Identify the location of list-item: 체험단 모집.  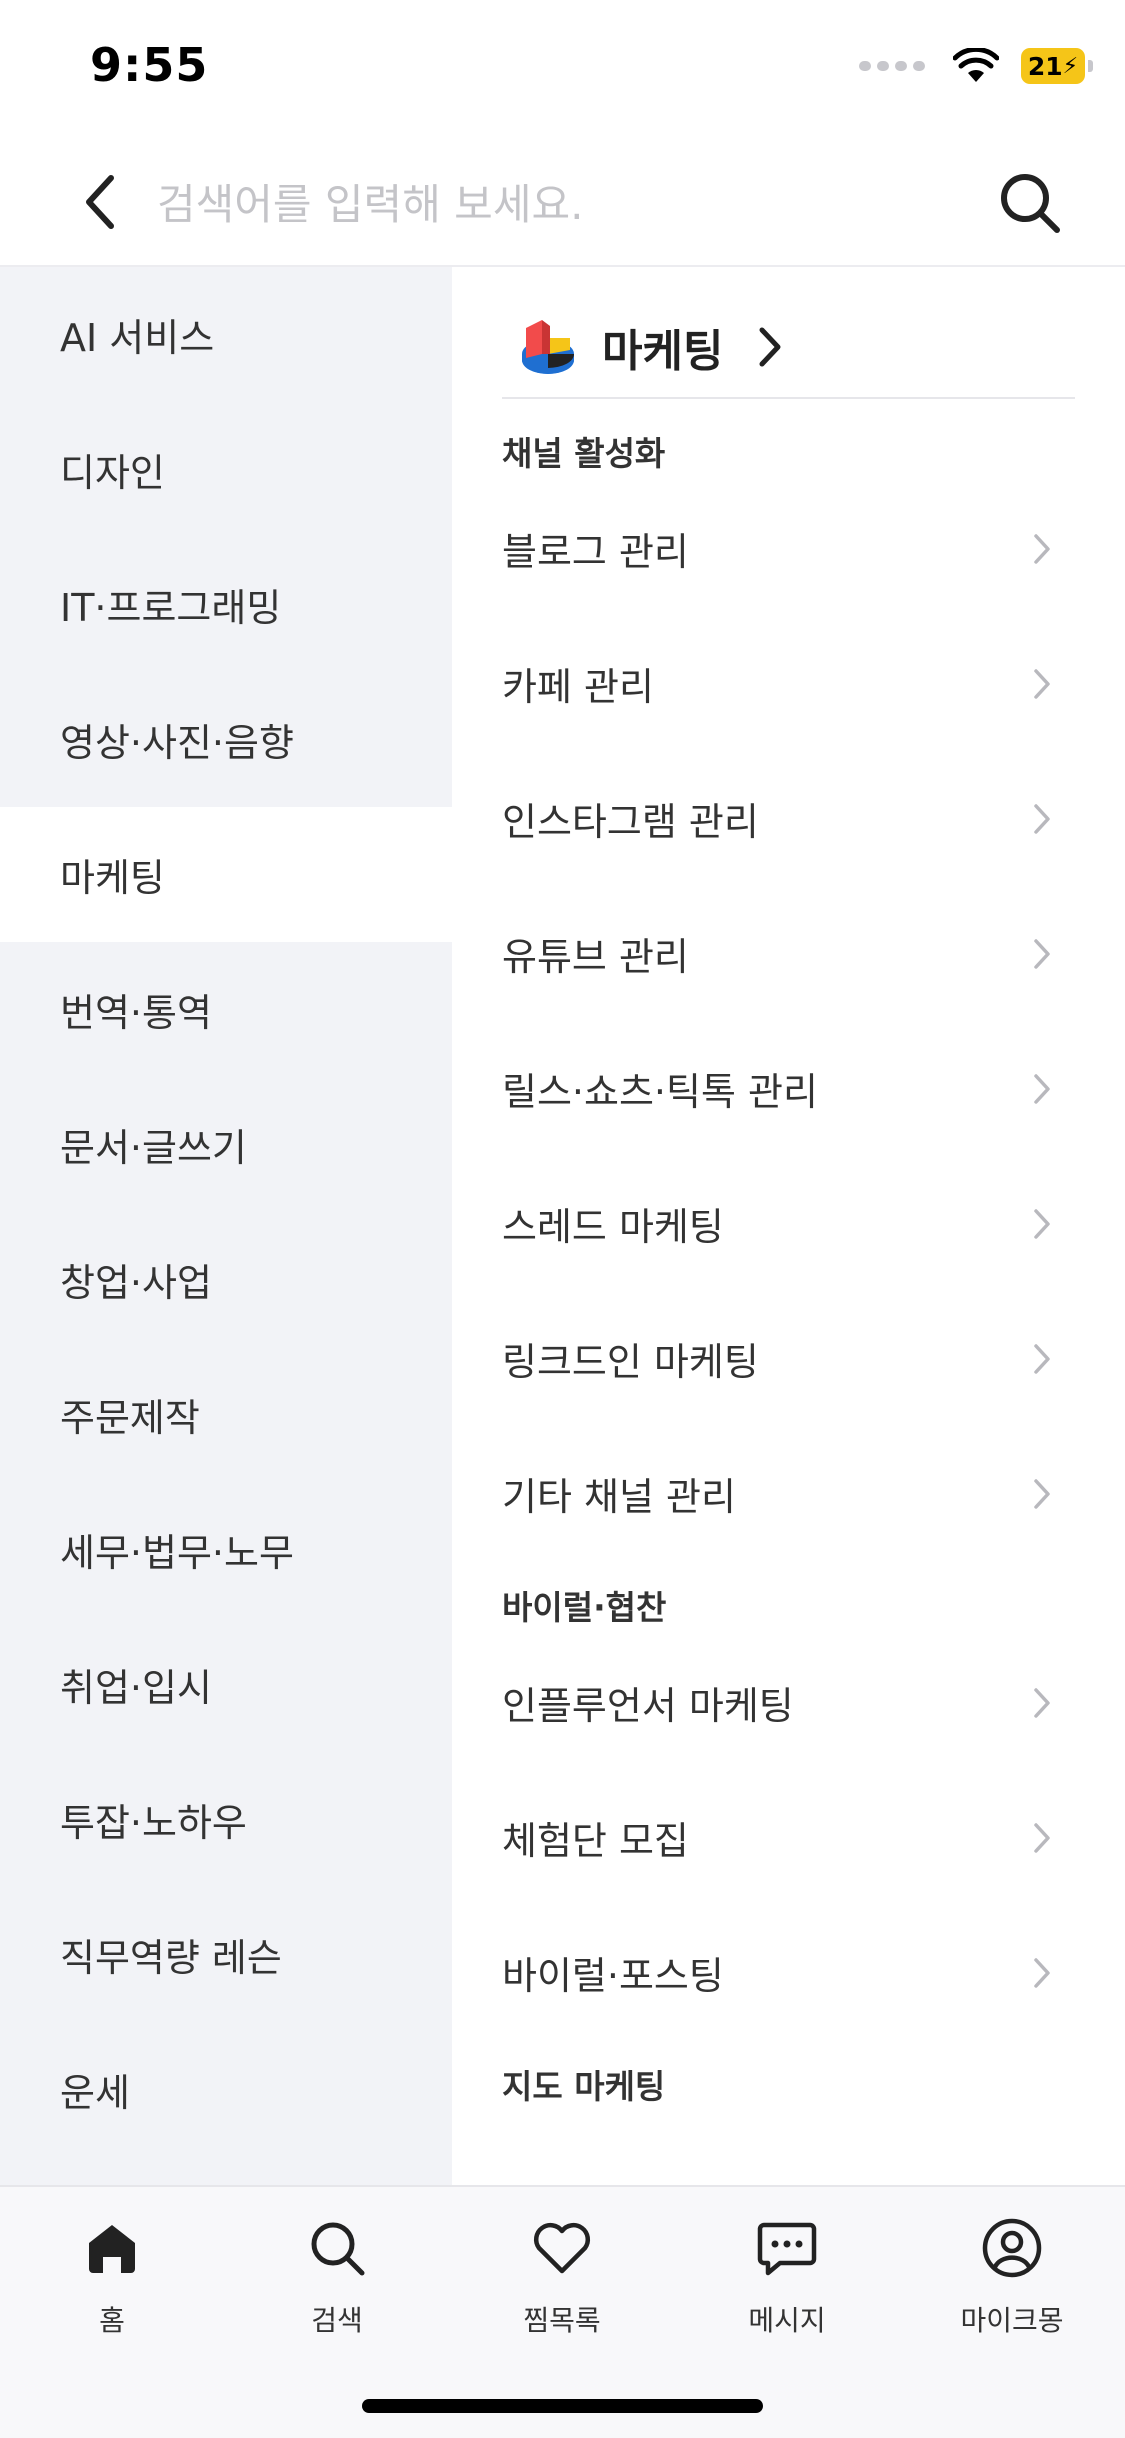
(788, 1837).